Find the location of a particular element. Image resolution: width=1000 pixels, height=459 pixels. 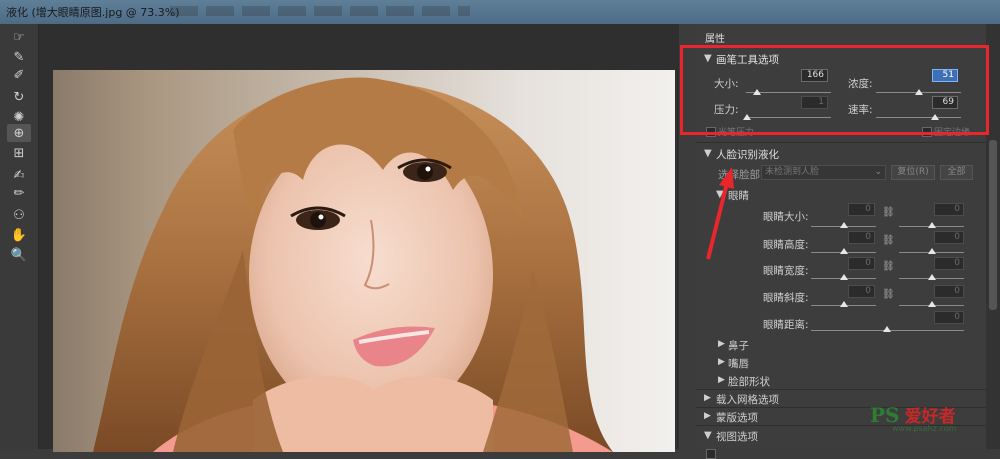

panel-title: 属性 is located at coordinates (715, 39).